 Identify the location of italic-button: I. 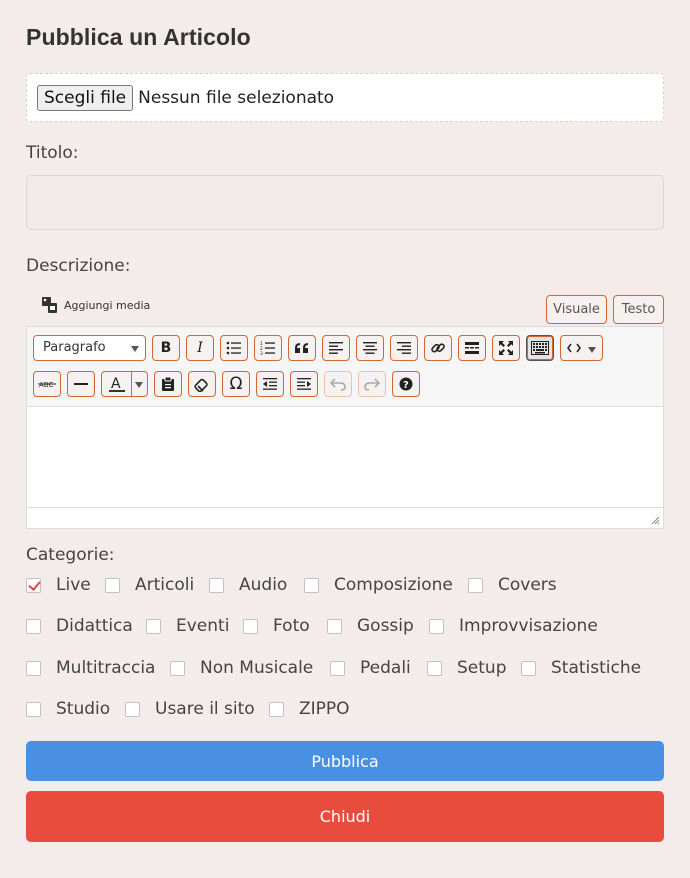
(200, 348).